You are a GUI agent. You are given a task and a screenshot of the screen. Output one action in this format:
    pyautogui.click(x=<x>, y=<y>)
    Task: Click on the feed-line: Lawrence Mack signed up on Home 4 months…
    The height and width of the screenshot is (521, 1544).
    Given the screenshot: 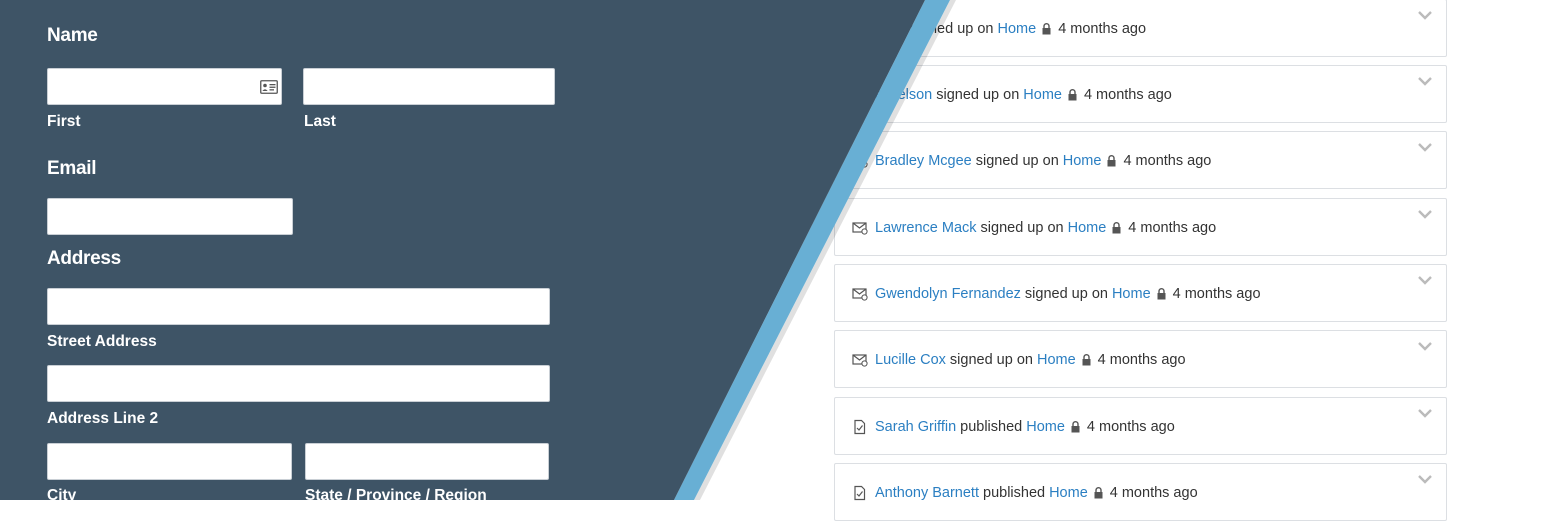 What is the action you would take?
    pyautogui.click(x=1129, y=228)
    